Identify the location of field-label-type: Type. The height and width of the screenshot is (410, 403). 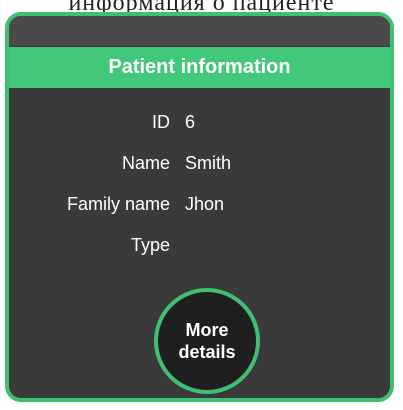
(150, 245).